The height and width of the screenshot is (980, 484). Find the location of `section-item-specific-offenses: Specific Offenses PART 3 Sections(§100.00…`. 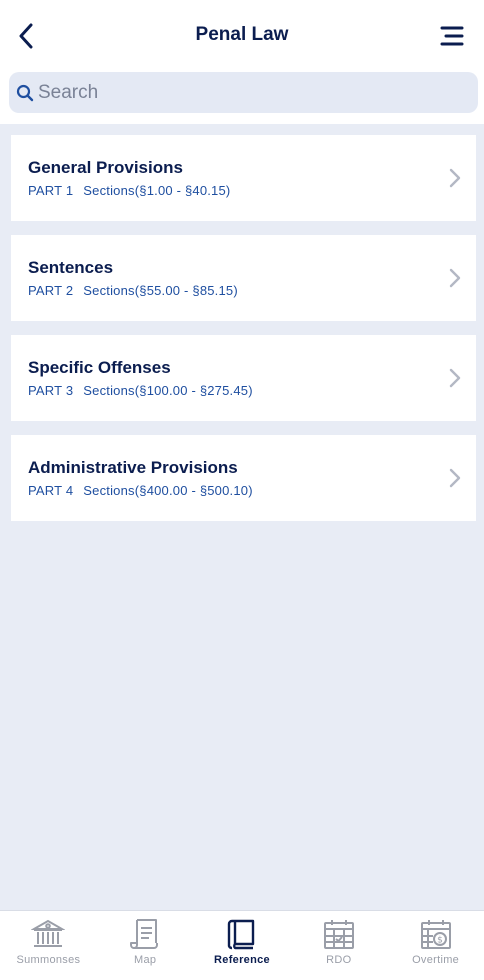

section-item-specific-offenses: Specific Offenses PART 3 Sections(§100.00… is located at coordinates (243, 378).